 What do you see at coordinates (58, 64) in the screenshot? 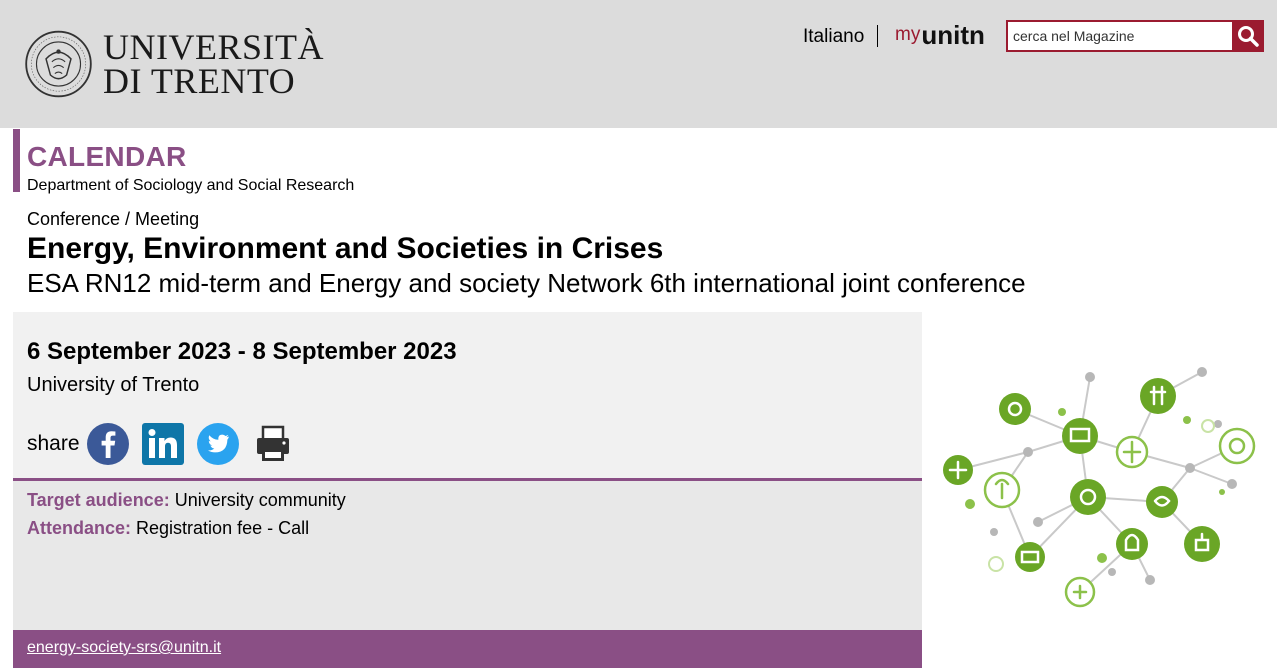
I see `university-seal-icon` at bounding box center [58, 64].